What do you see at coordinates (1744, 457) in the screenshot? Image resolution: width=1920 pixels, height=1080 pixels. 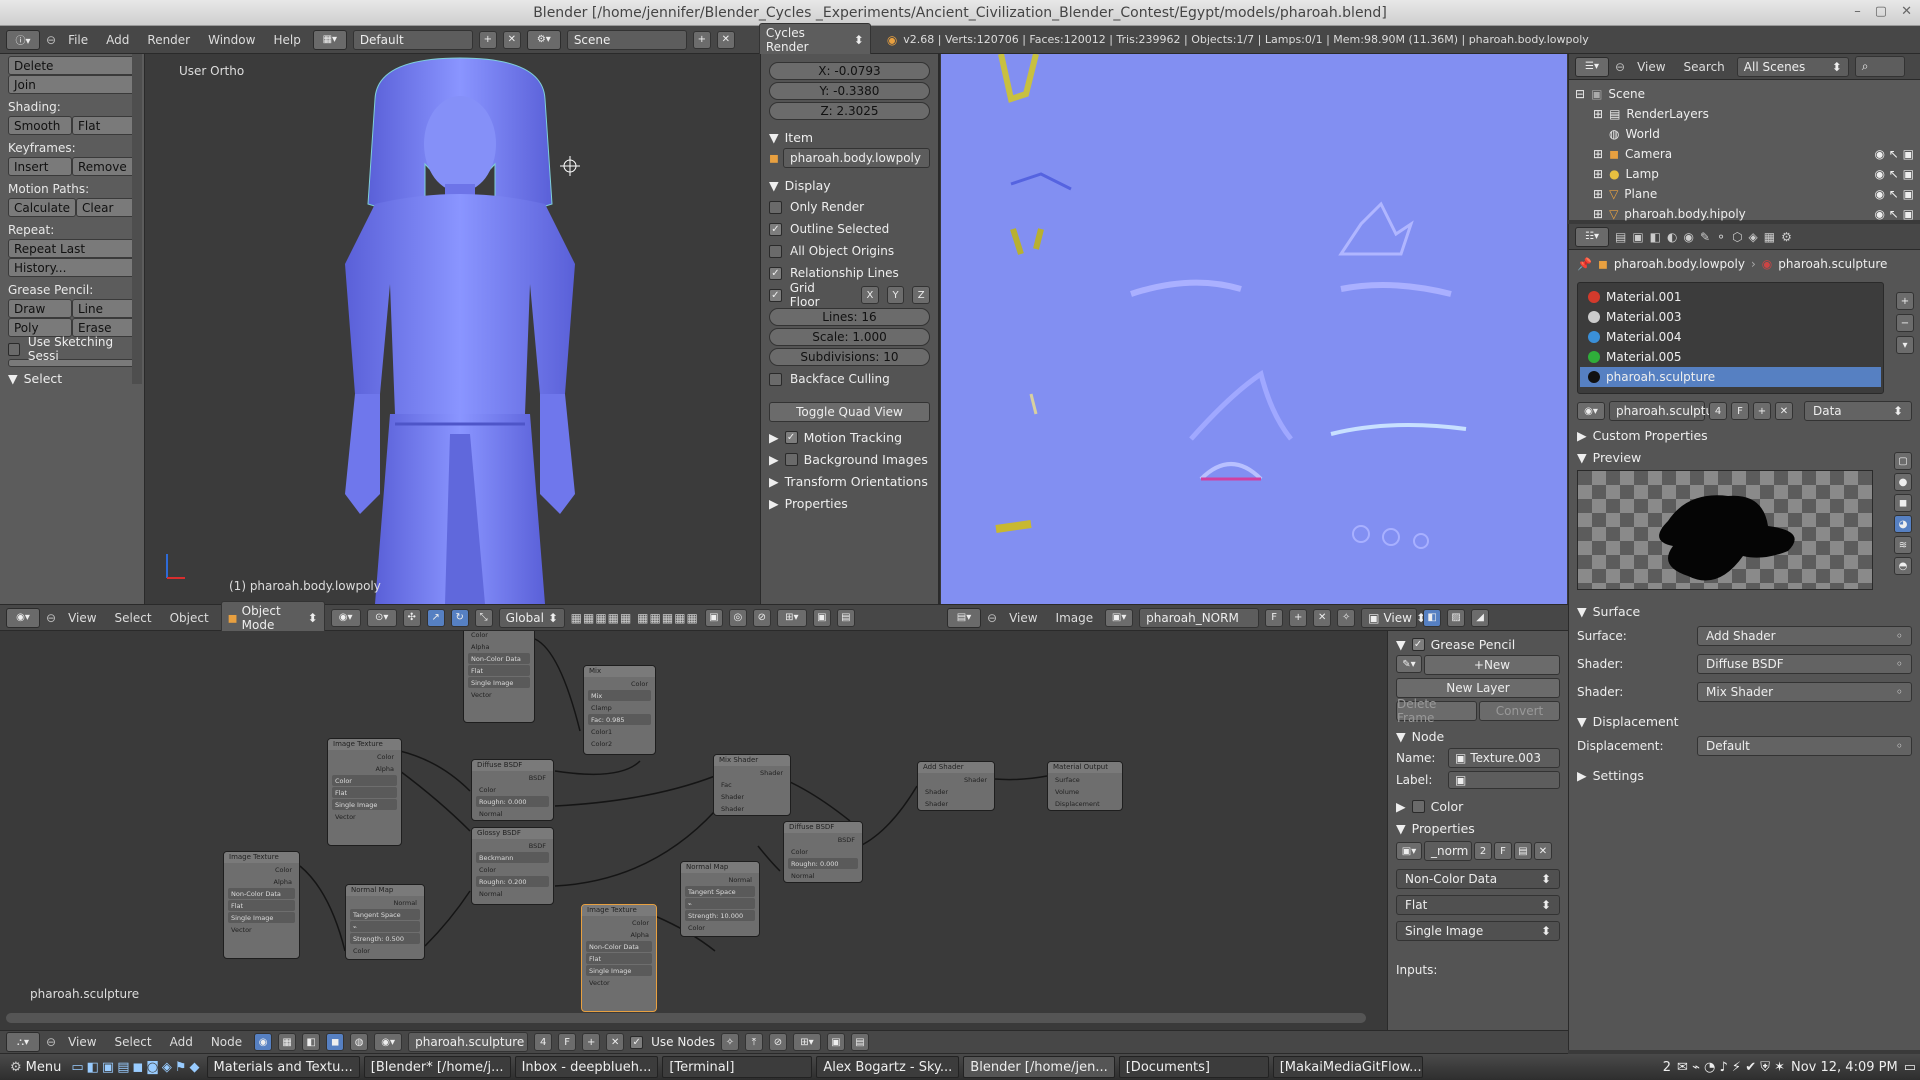 I see `preview-panel: ▼ Preview` at bounding box center [1744, 457].